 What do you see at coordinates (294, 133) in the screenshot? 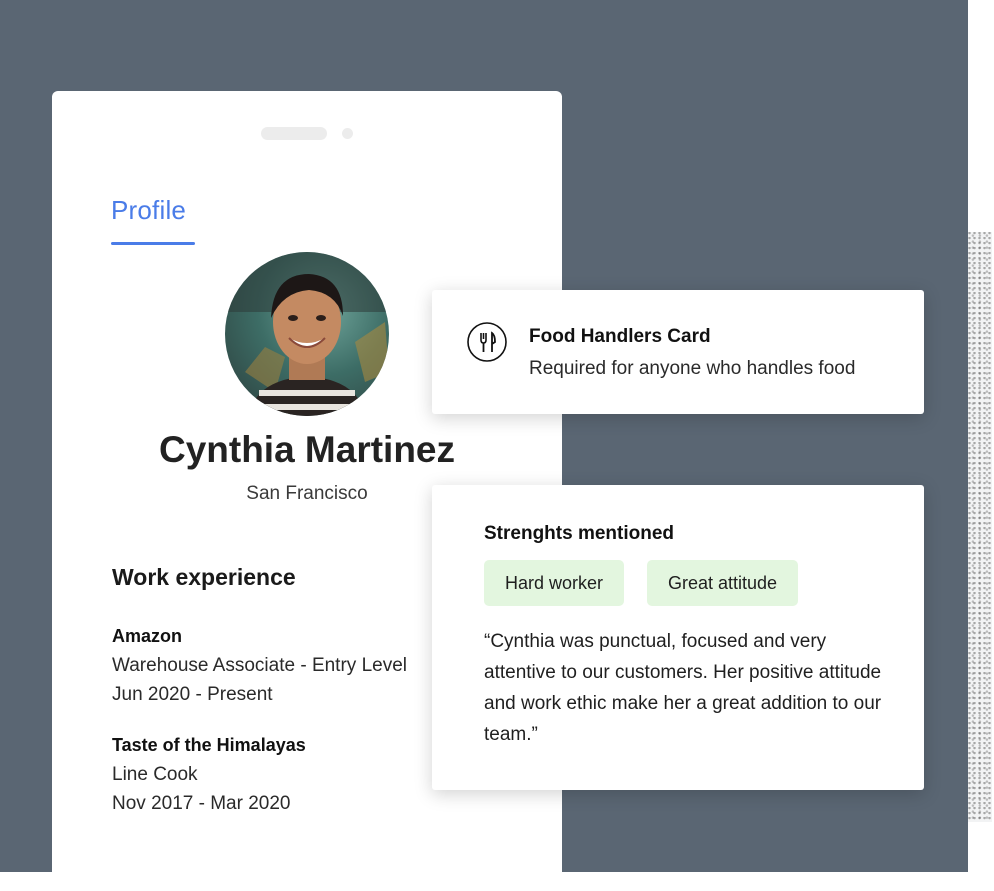
I see `phone-speaker` at bounding box center [294, 133].